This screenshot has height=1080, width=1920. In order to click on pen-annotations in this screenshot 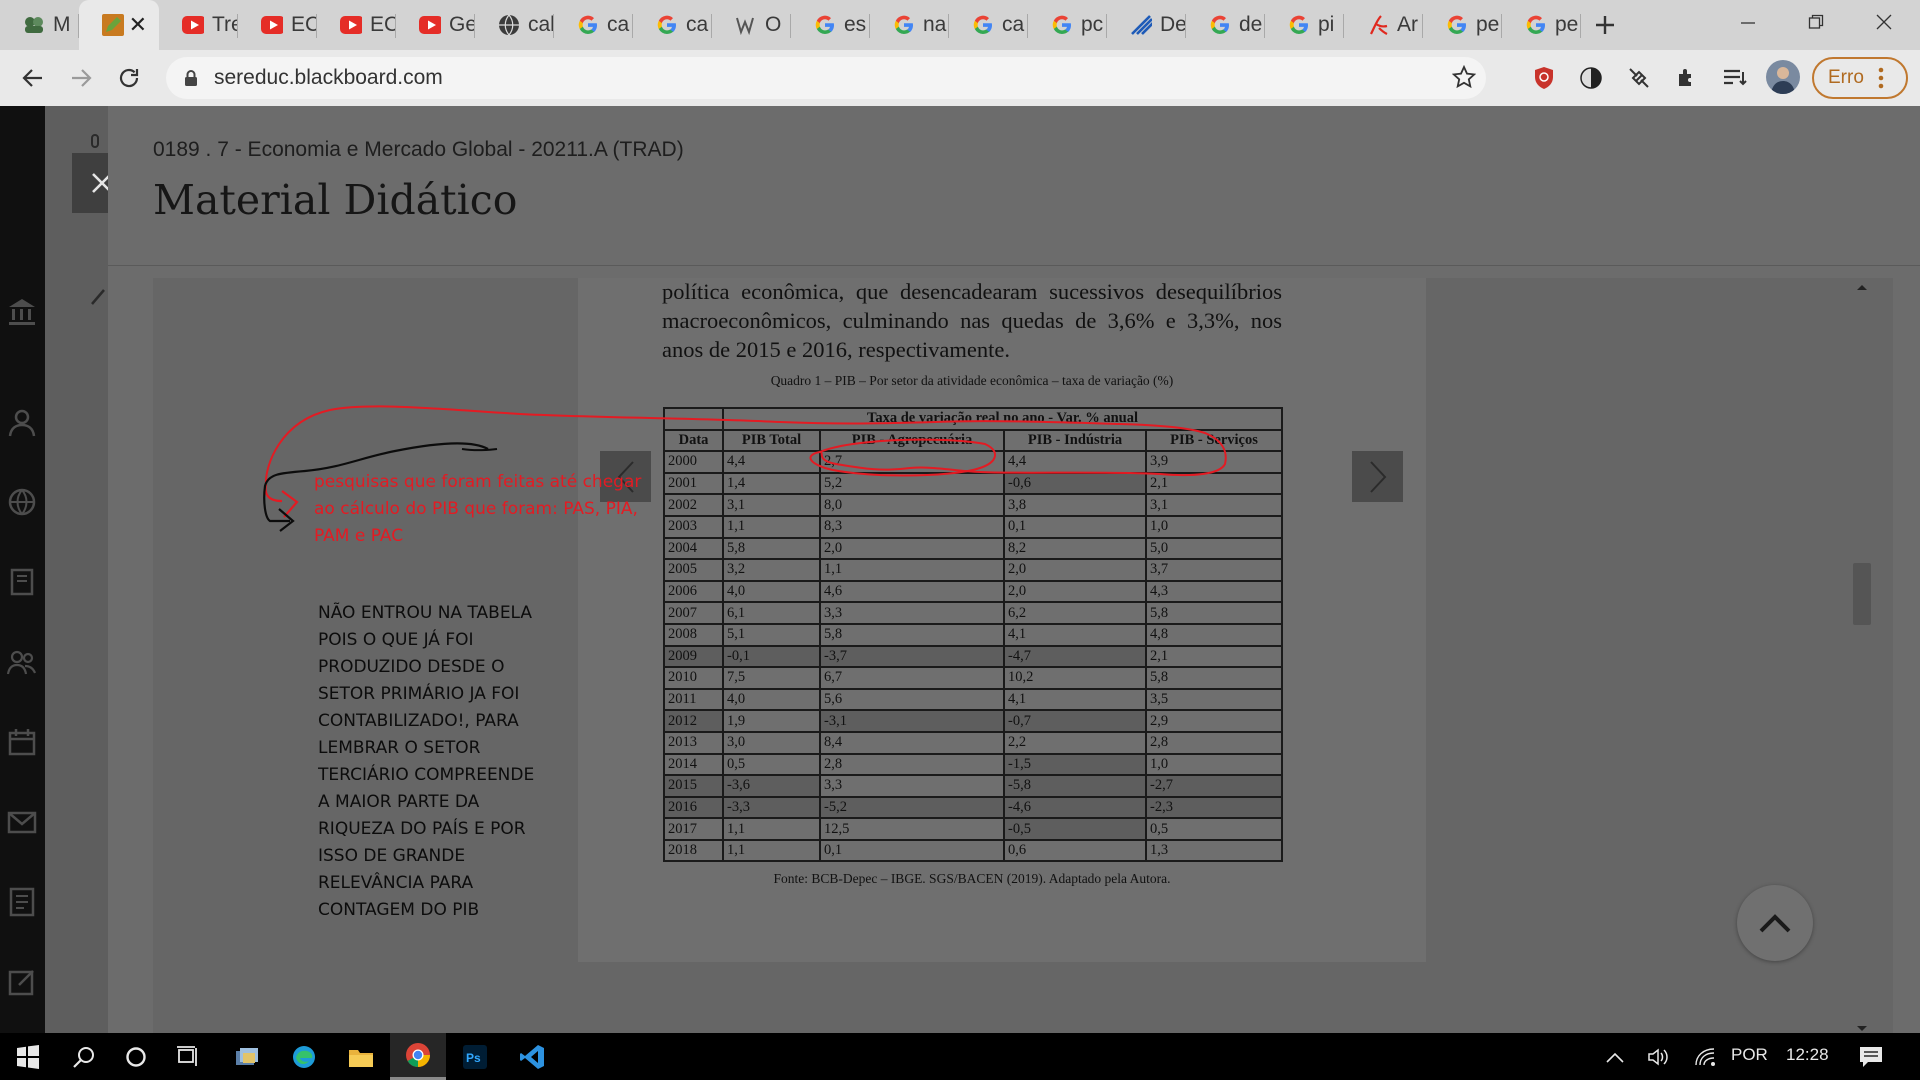, I will do `click(745, 468)`.